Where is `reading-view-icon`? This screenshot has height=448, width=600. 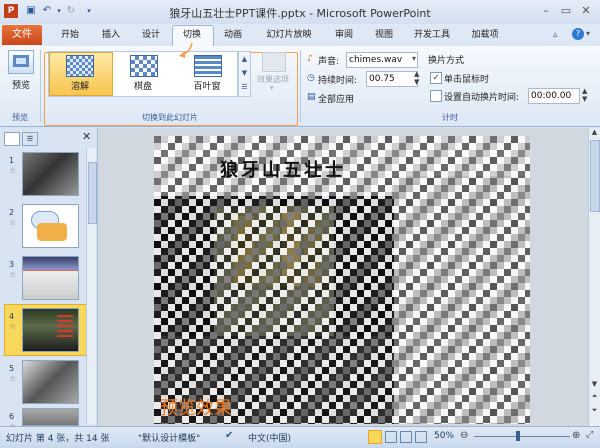
reading-view-icon is located at coordinates (406, 437).